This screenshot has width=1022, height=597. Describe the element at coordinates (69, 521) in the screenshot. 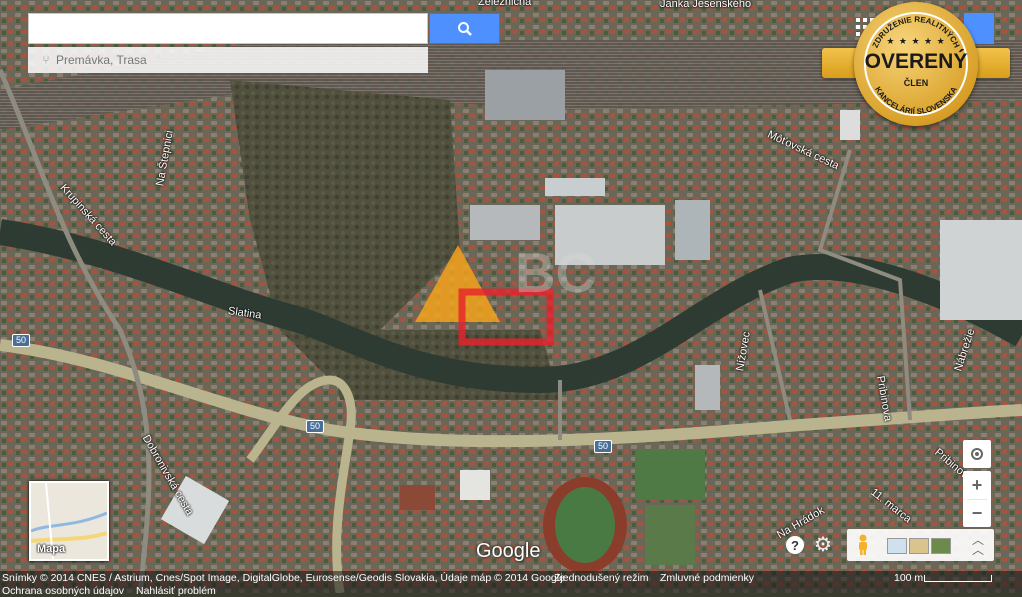

I see `minimap-toggle: Mapa` at that location.